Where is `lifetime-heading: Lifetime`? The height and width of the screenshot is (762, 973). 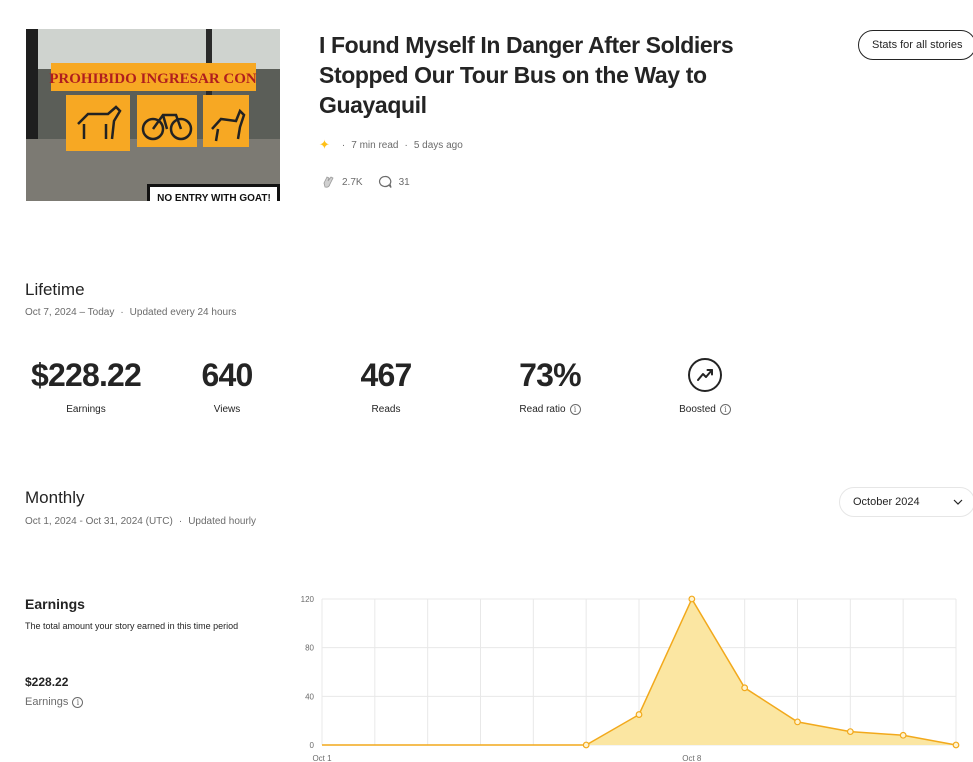
lifetime-heading: Lifetime is located at coordinates (55, 289).